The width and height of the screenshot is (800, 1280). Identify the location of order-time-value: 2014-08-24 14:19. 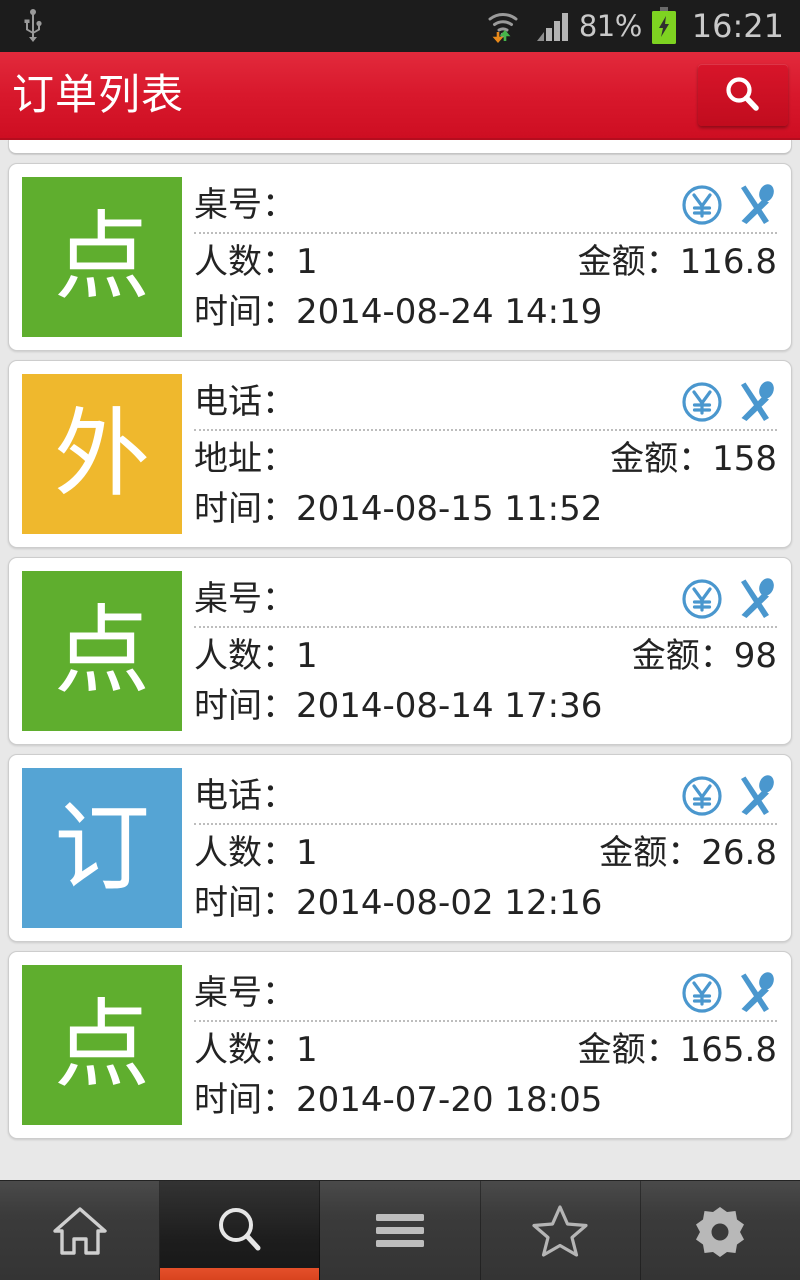
(449, 312).